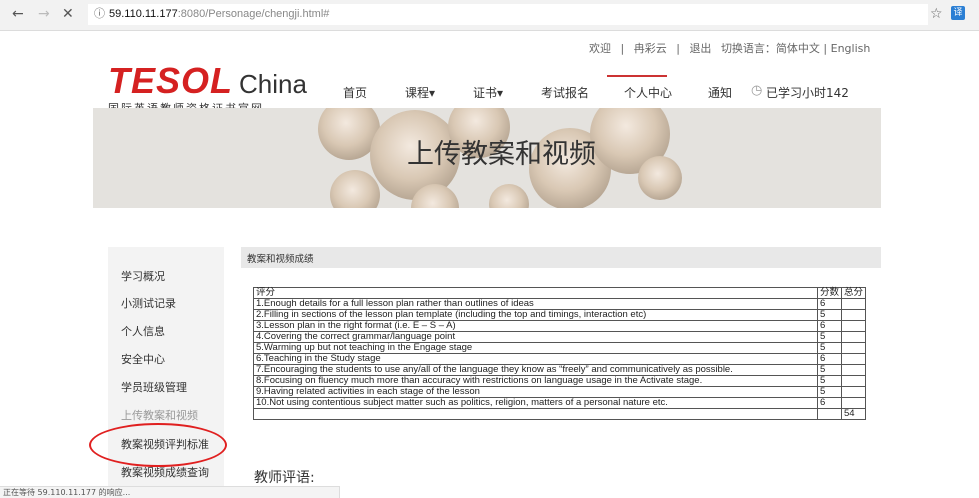 Image resolution: width=979 pixels, height=498 pixels. I want to click on back-arrow-icon: ←, so click(18, 14).